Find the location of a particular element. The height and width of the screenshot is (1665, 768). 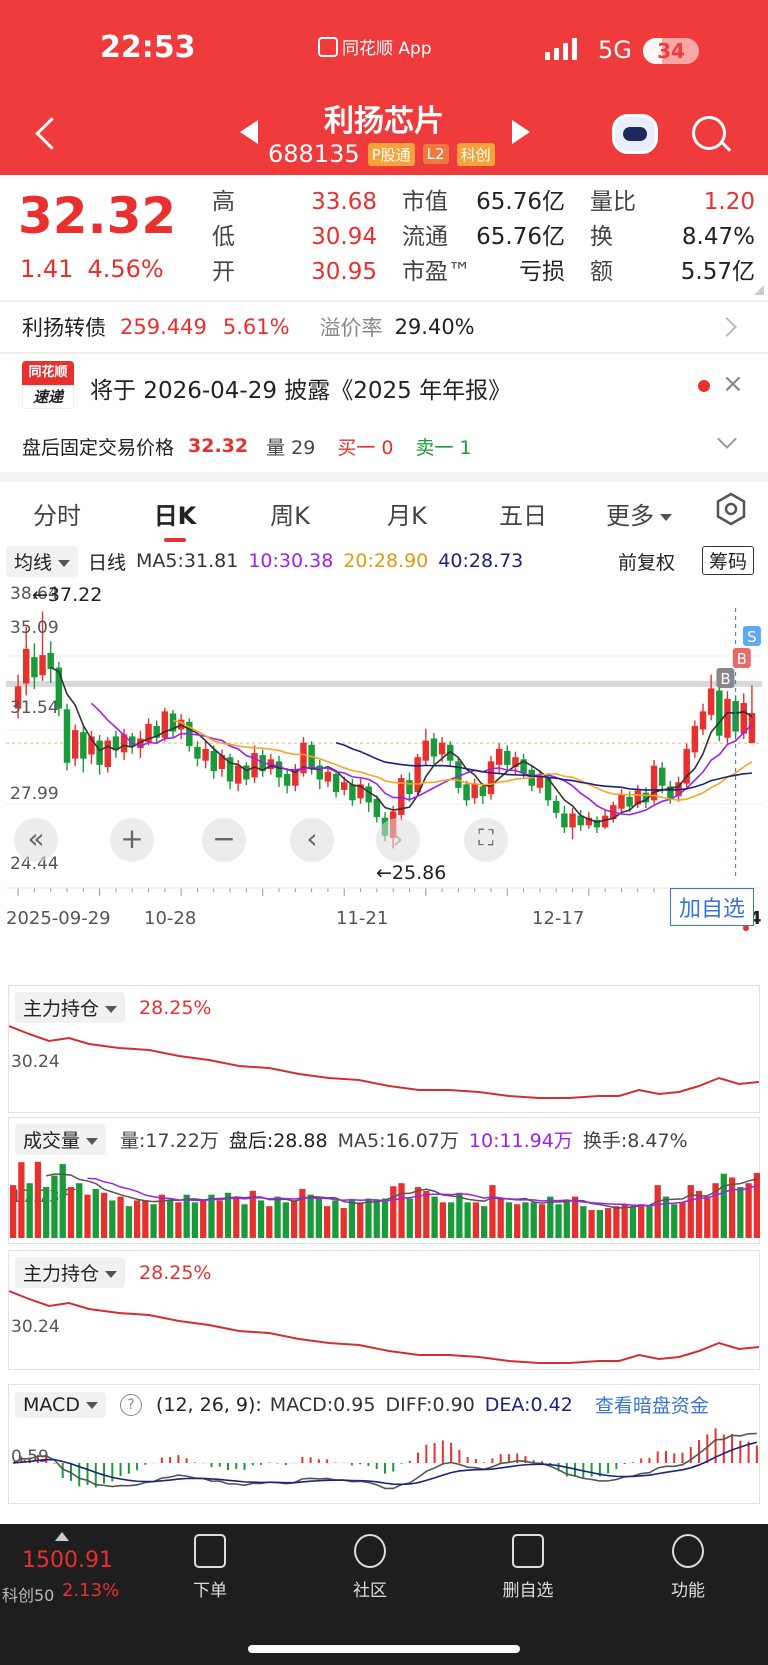

price-change: 1.41 4.56% is located at coordinates (99, 269).